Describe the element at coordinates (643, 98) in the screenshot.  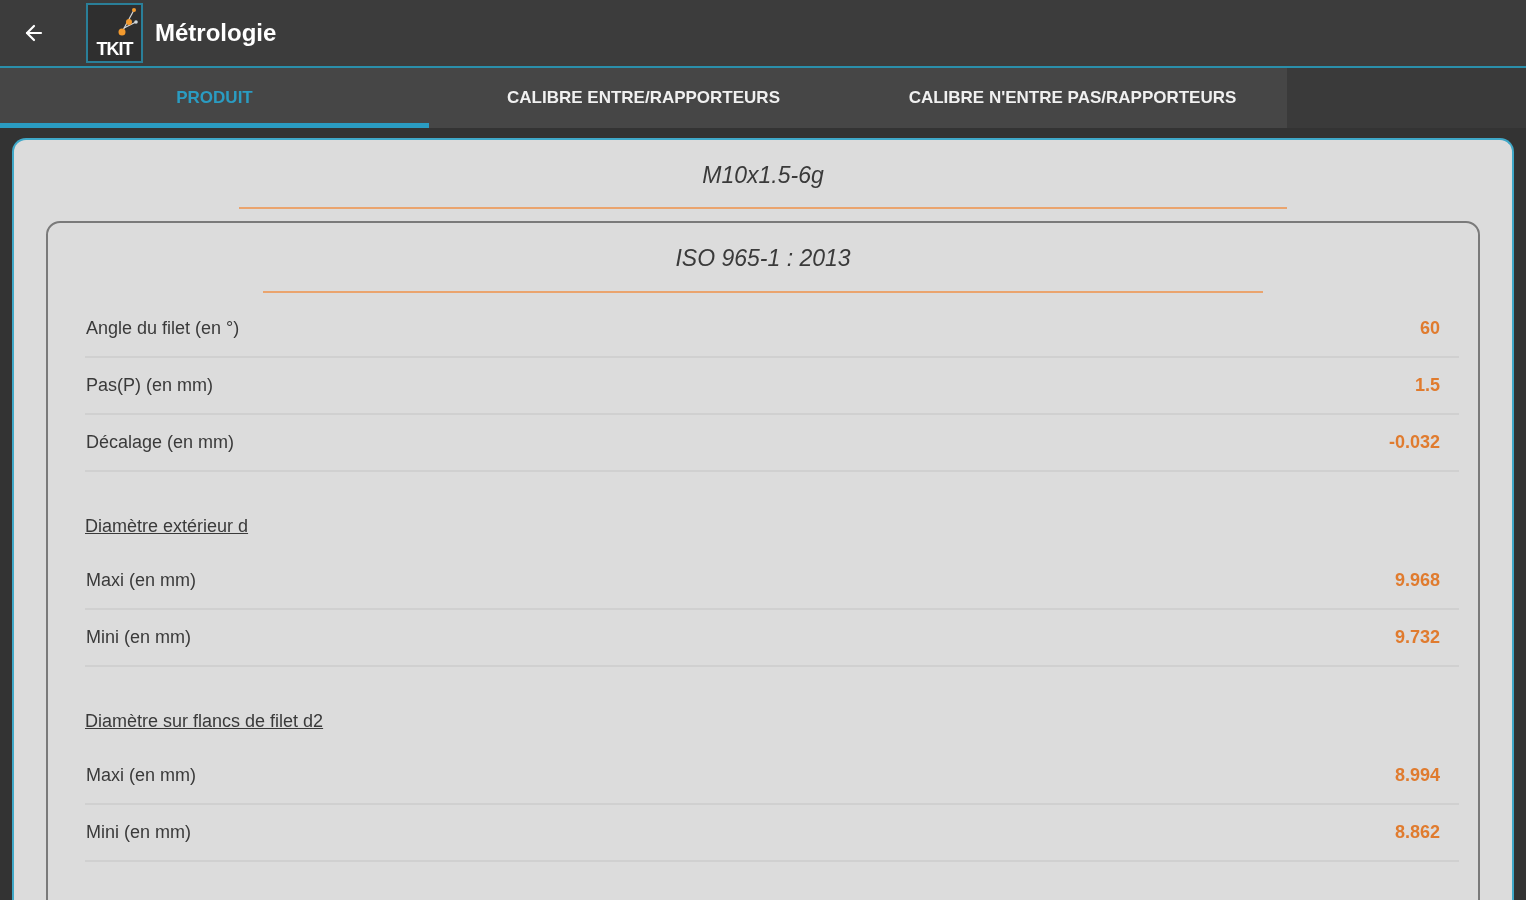
I see `tab: CALIBRE ENTRE/RAPPORTEURS` at that location.